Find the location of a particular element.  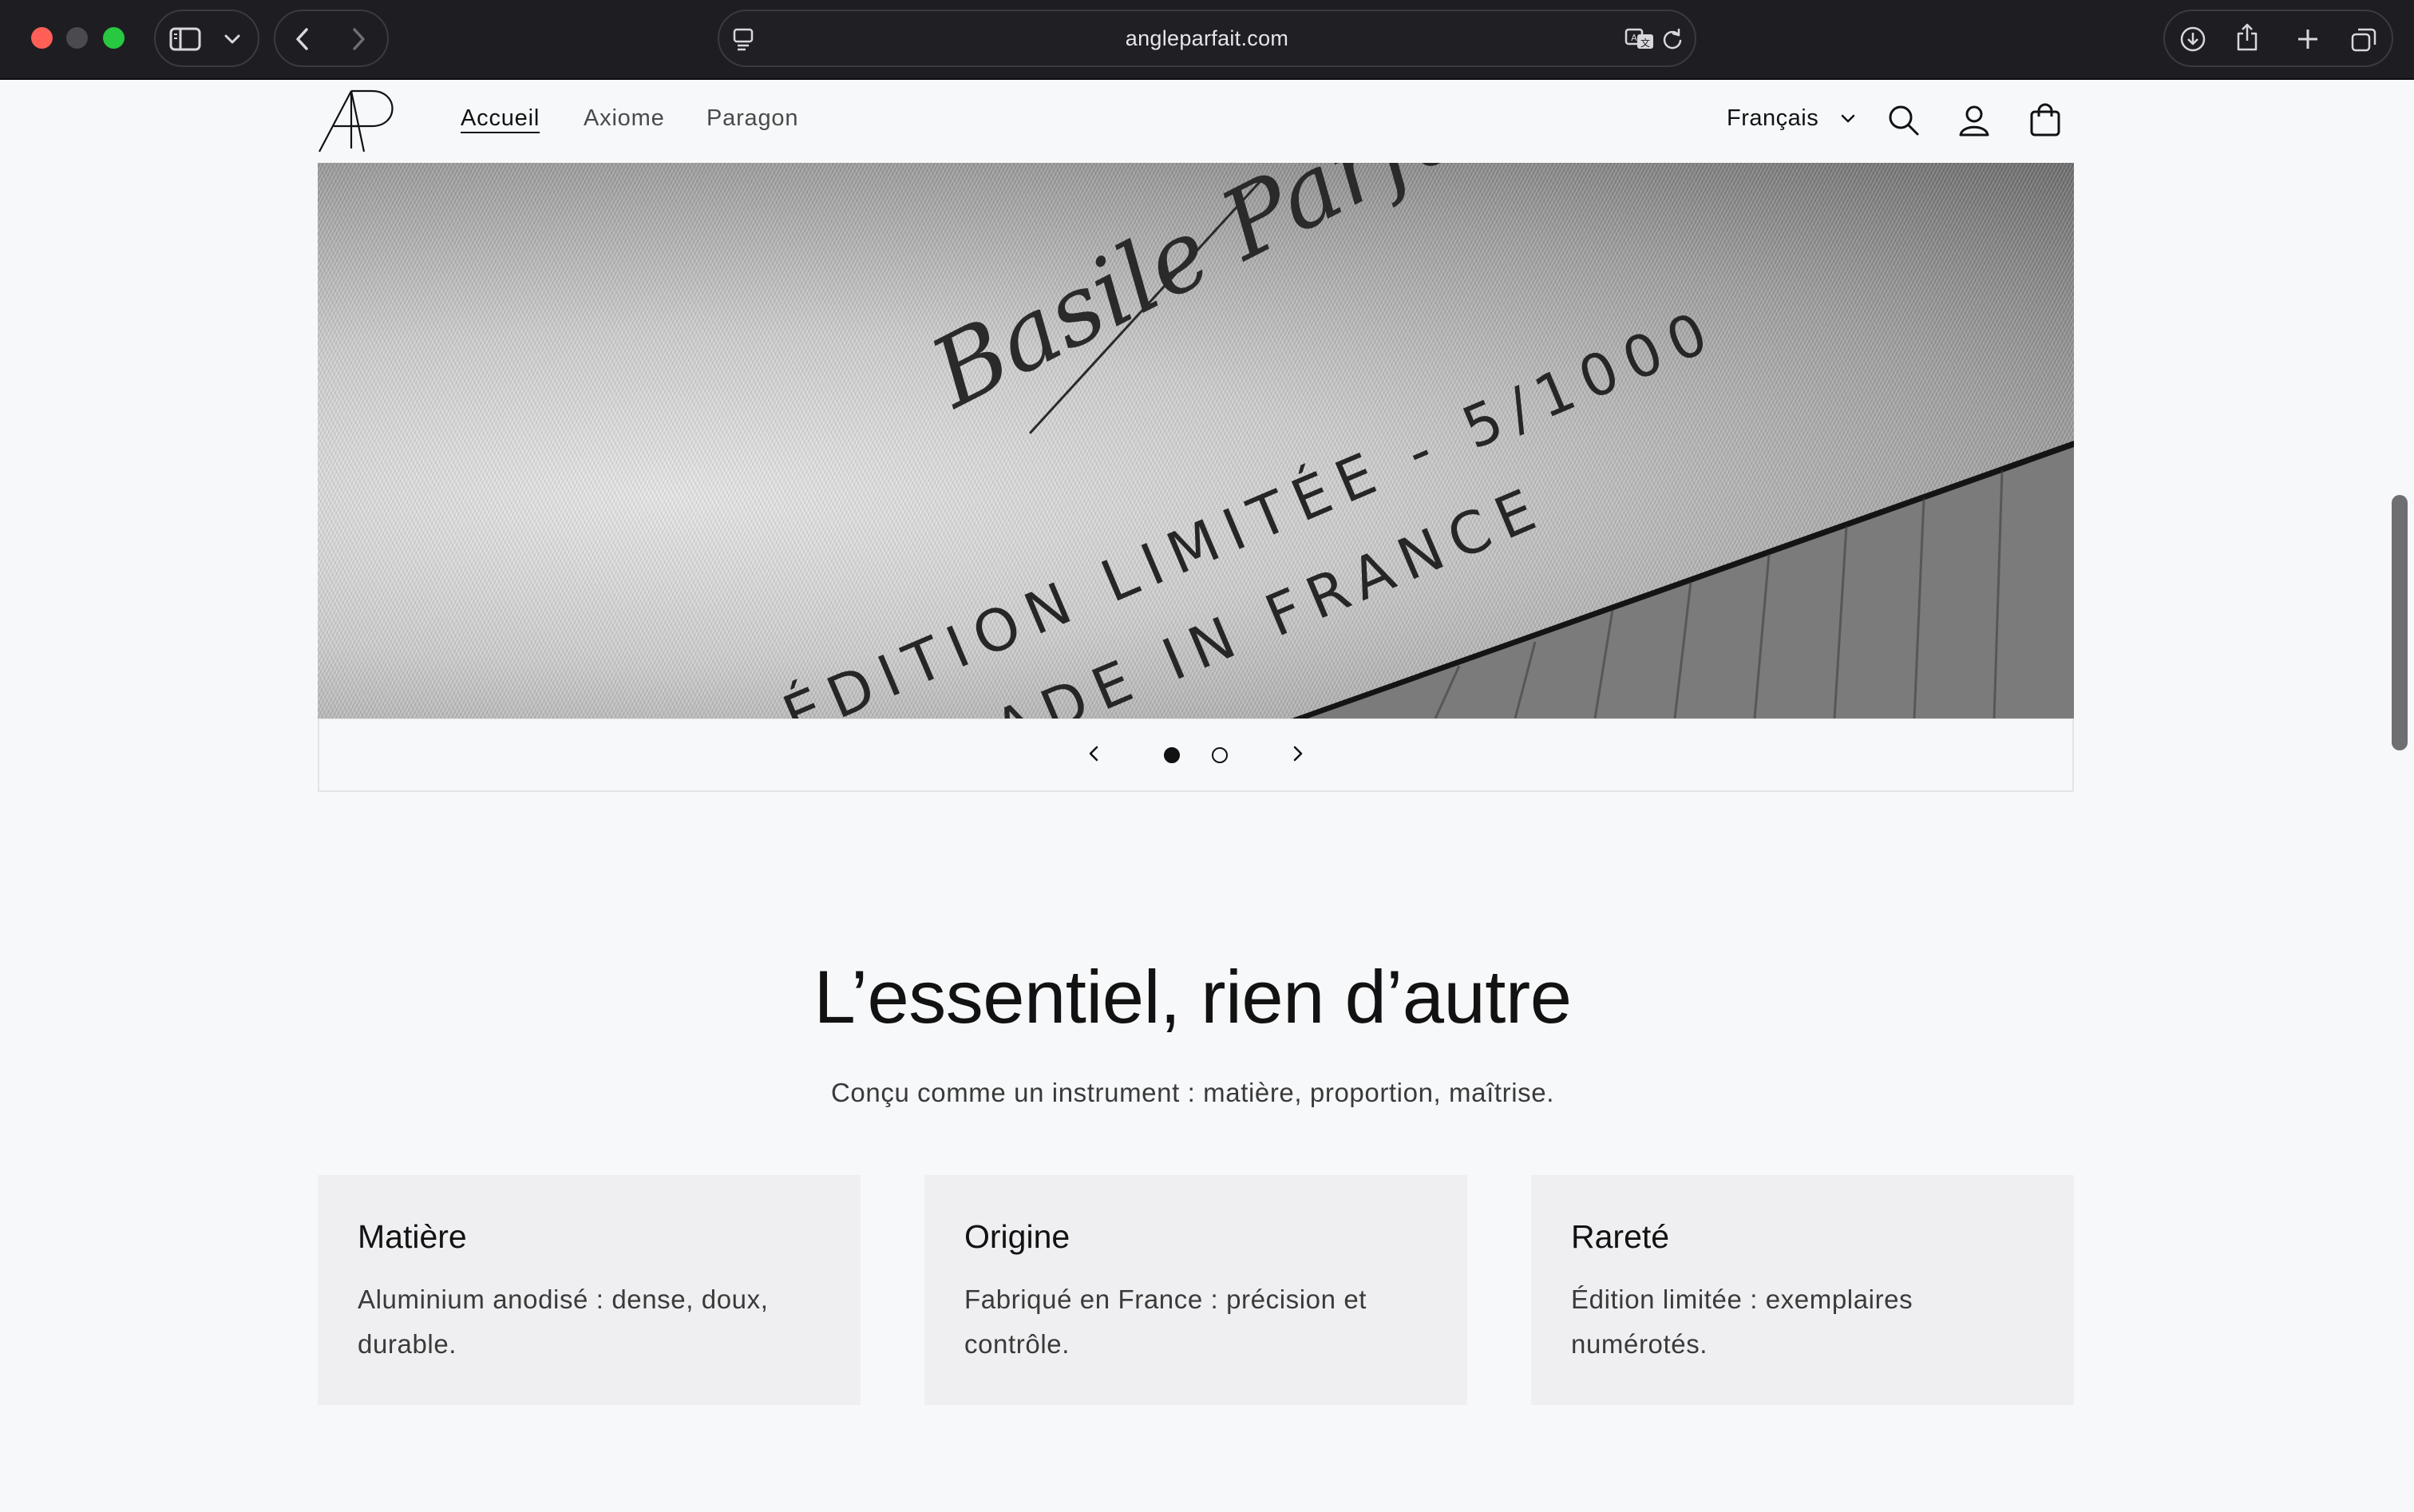

svg-text: Basile Parfait is located at coordinates (1229, 296).